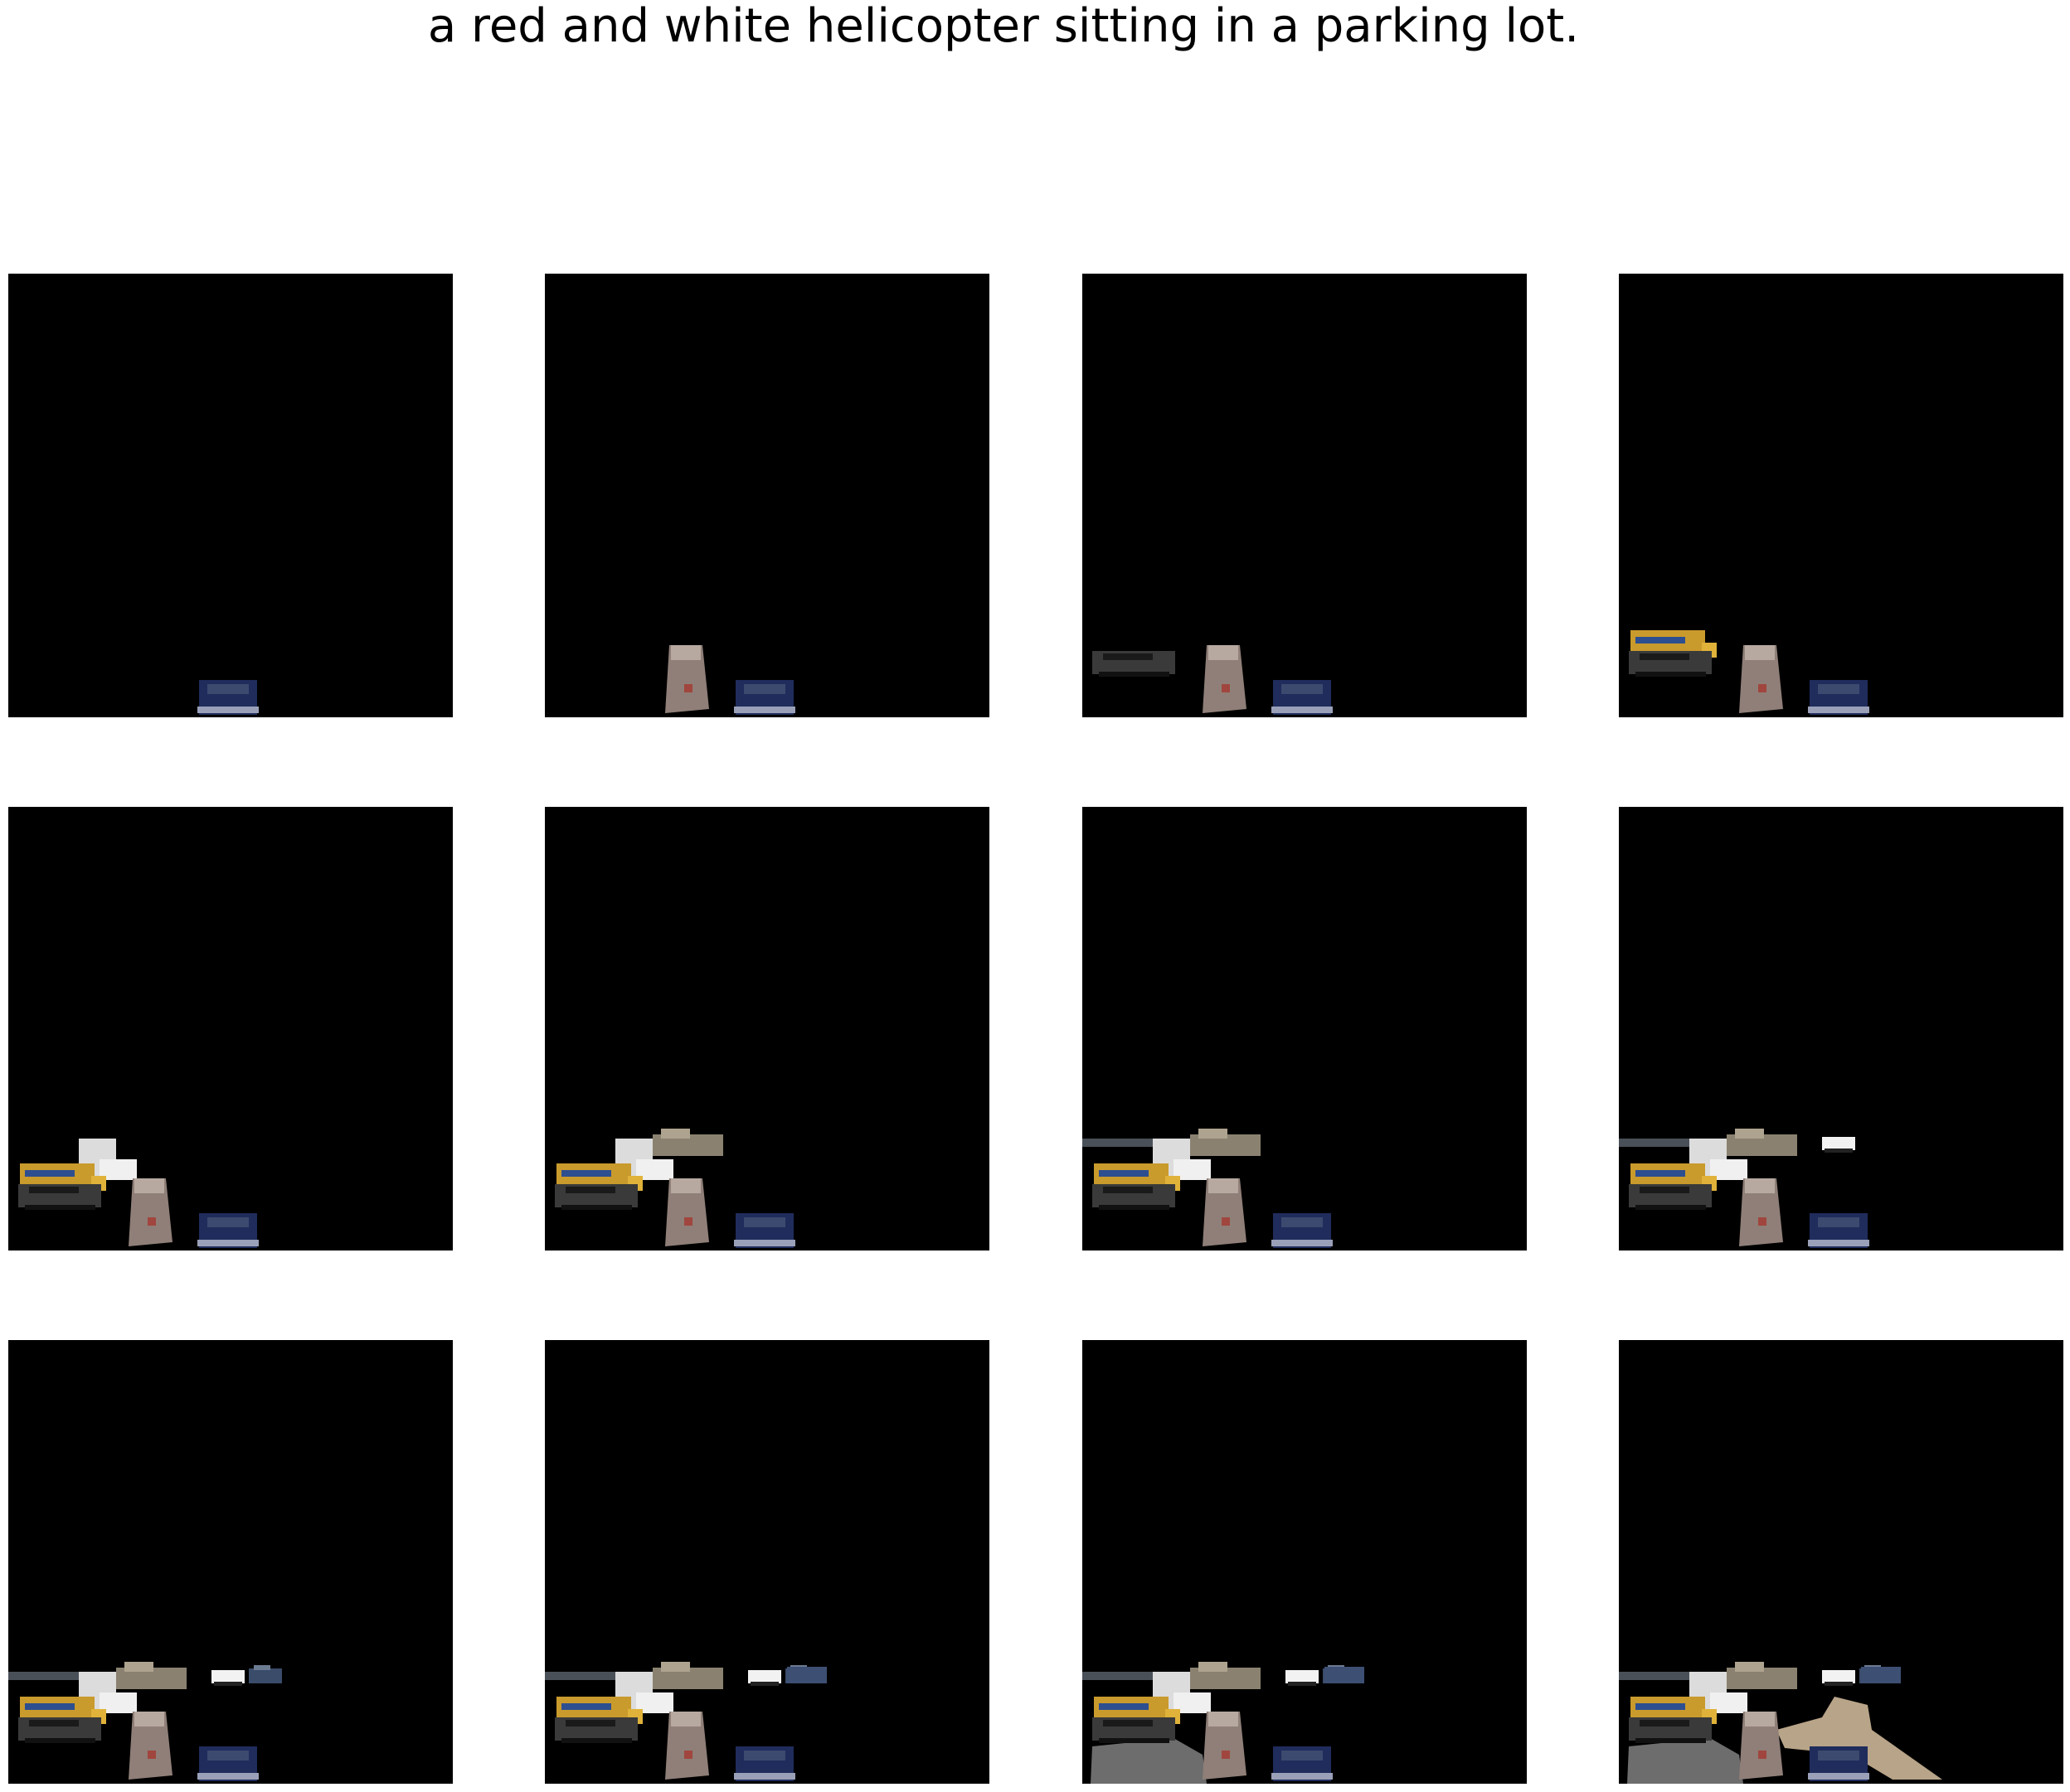 Image resolution: width=2070 pixels, height=1792 pixels. I want to click on white-car-body, so click(1838, 1143).